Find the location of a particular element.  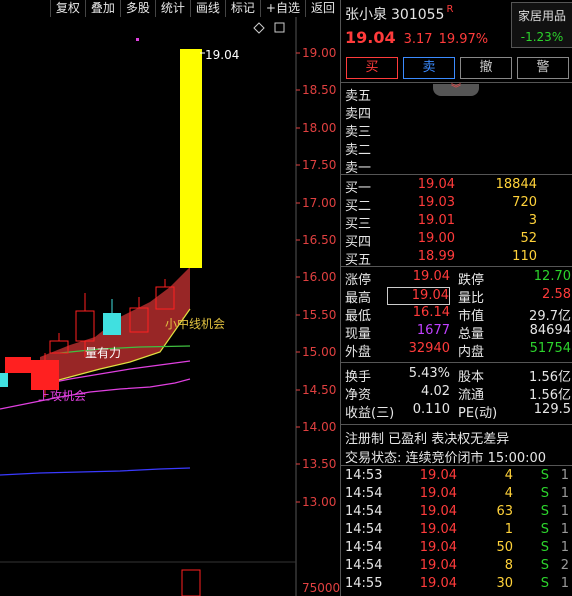

bid-volume: 3 is located at coordinates (532, 220).